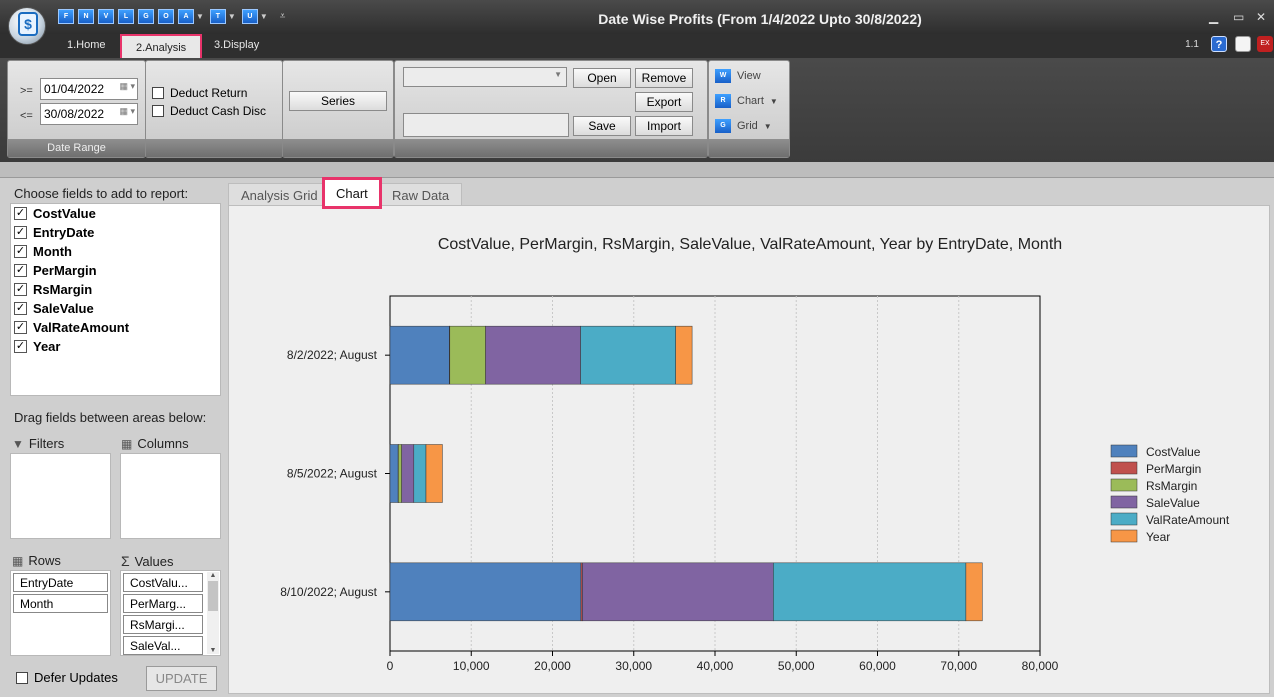 The height and width of the screenshot is (697, 1274). What do you see at coordinates (332, 355) in the screenshot?
I see `category-label: 8/2/2022; August` at bounding box center [332, 355].